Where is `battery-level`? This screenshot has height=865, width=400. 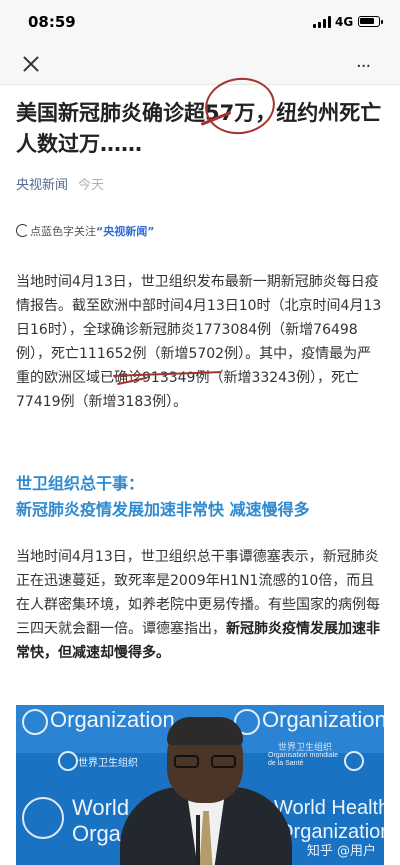
battery-level is located at coordinates (367, 21).